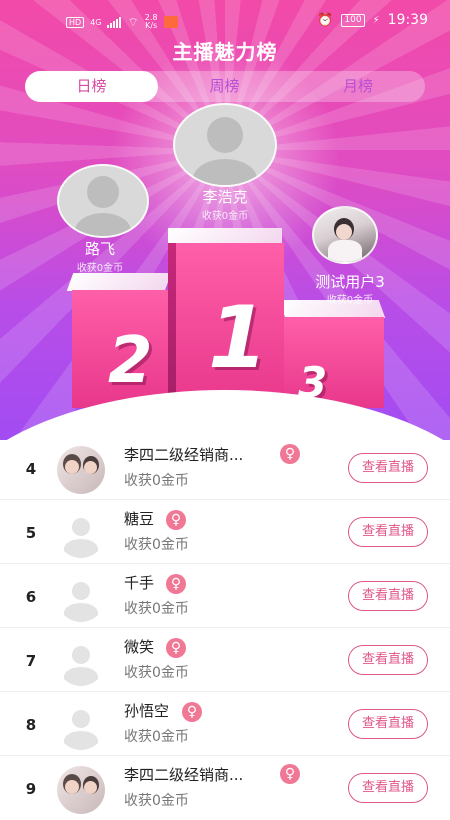 Image resolution: width=450 pixels, height=820 pixels. I want to click on wifi-icon: ⌔, so click(133, 21).